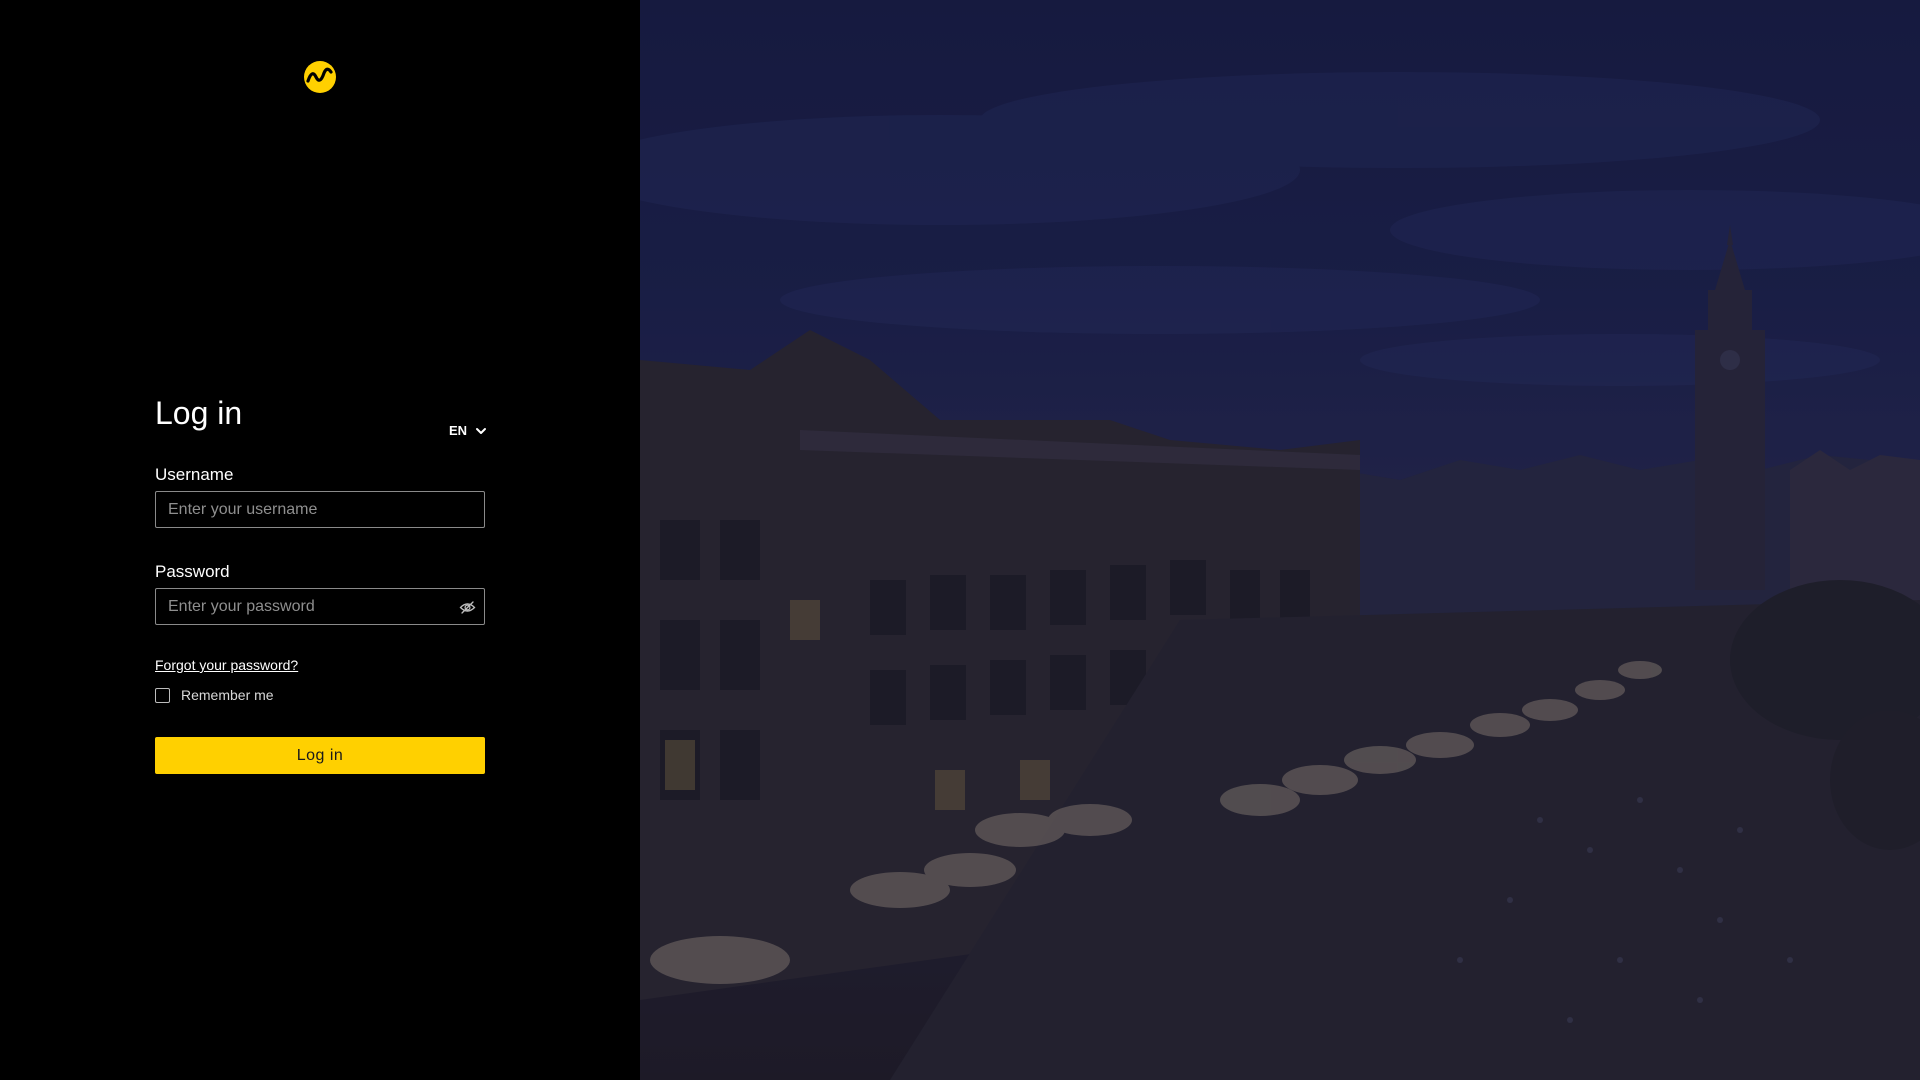 The image size is (1920, 1080). What do you see at coordinates (194, 474) in the screenshot?
I see `username-label: Username` at bounding box center [194, 474].